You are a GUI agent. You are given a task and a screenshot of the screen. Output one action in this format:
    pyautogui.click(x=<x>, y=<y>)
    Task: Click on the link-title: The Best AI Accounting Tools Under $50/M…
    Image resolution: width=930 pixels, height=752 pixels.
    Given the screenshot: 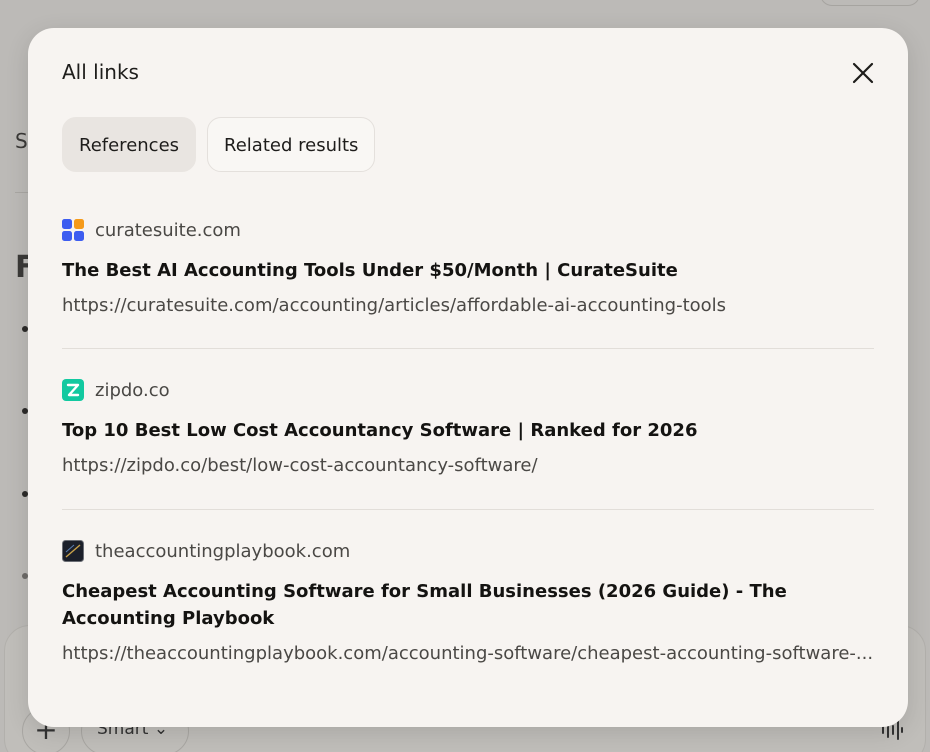 What is the action you would take?
    pyautogui.click(x=442, y=270)
    